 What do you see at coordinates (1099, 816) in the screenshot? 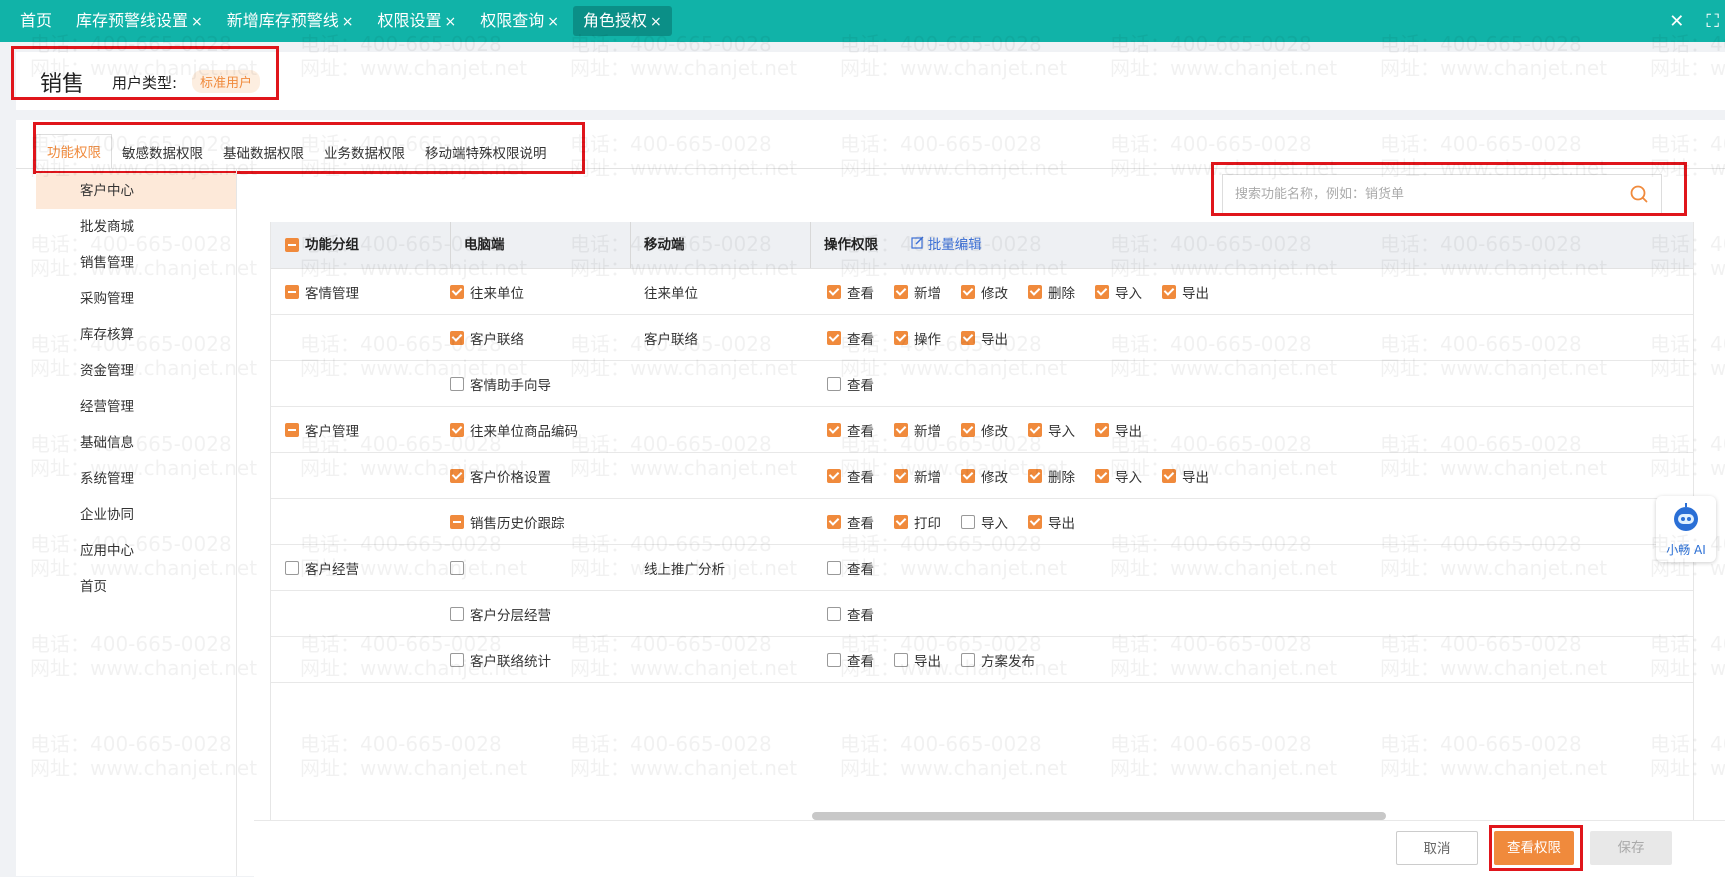
I see `horizontal-scrollbar` at bounding box center [1099, 816].